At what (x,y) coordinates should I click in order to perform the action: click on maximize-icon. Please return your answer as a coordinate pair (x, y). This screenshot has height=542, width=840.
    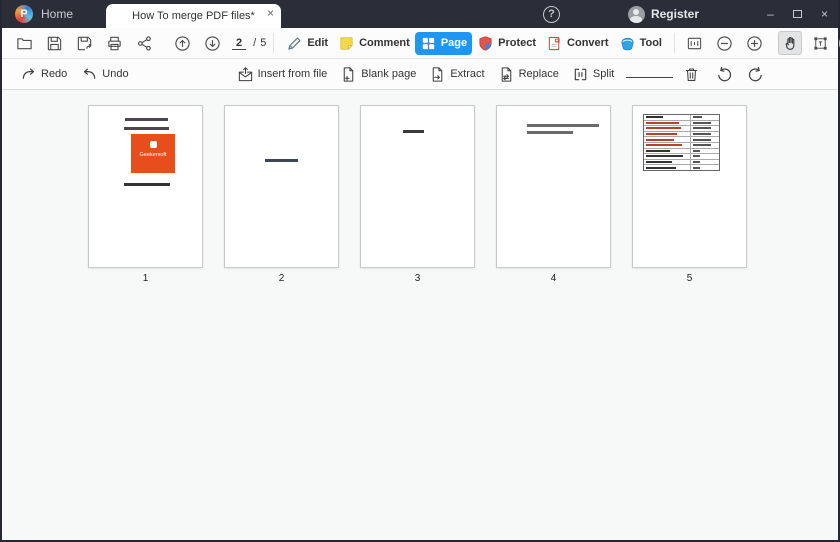
    Looking at the image, I should click on (797, 14).